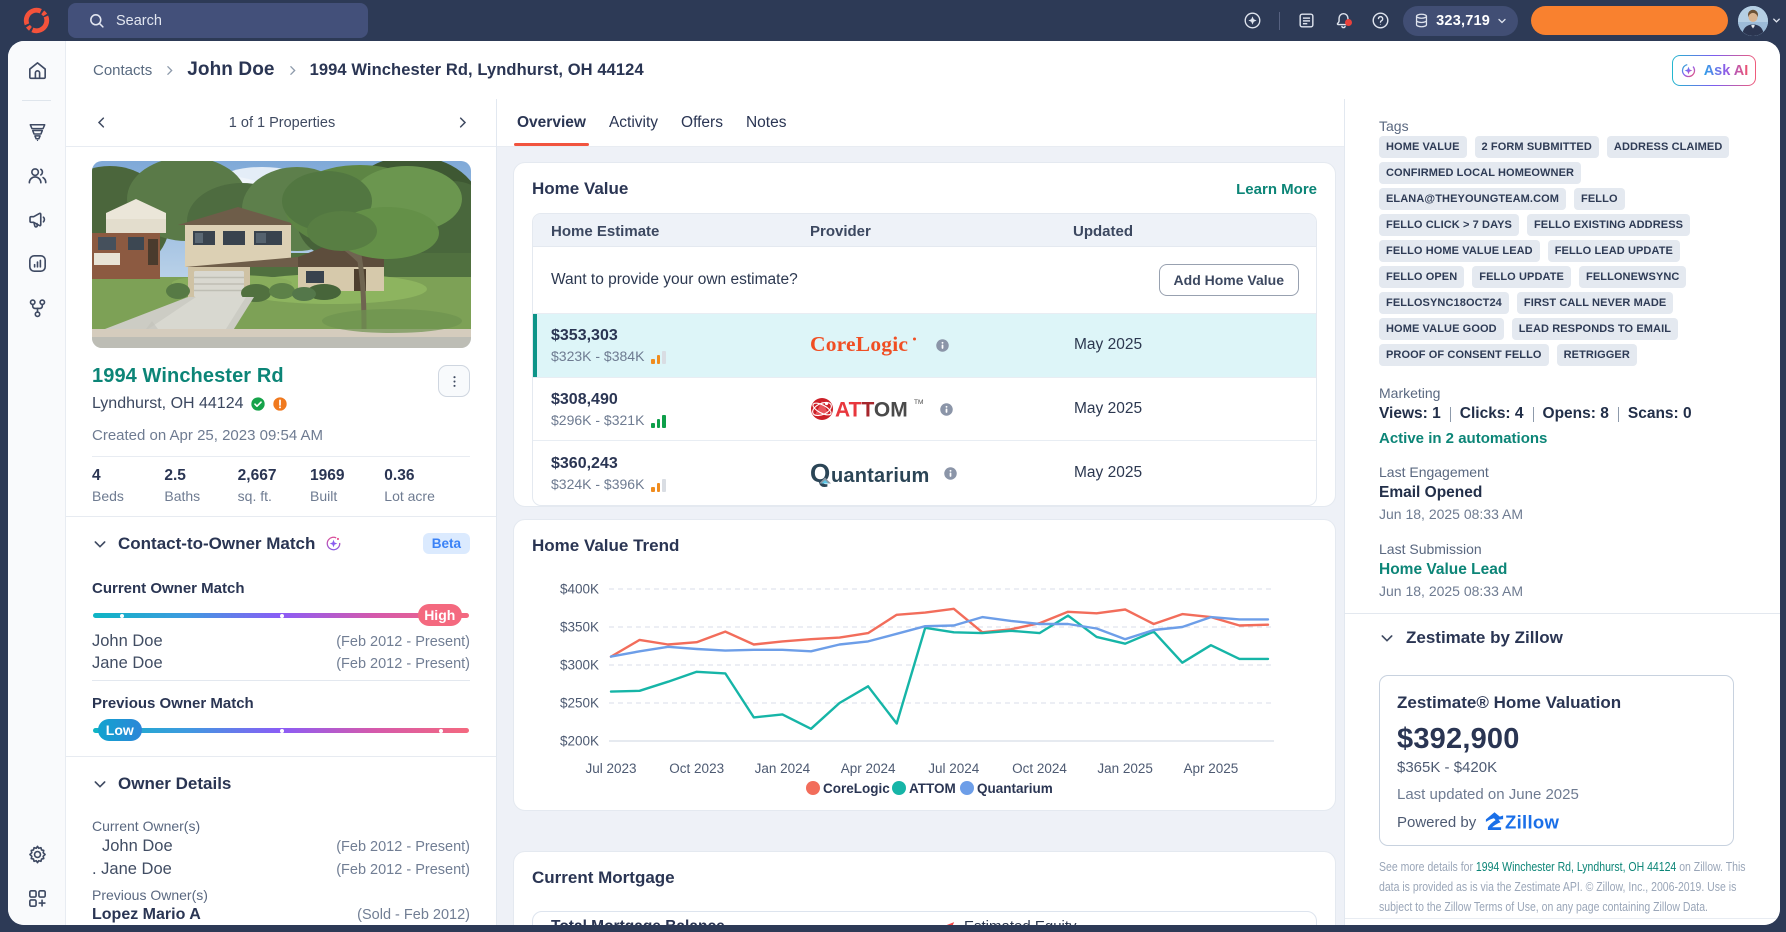  Describe the element at coordinates (702, 130) in the screenshot. I see `tab-offers: Offers` at that location.